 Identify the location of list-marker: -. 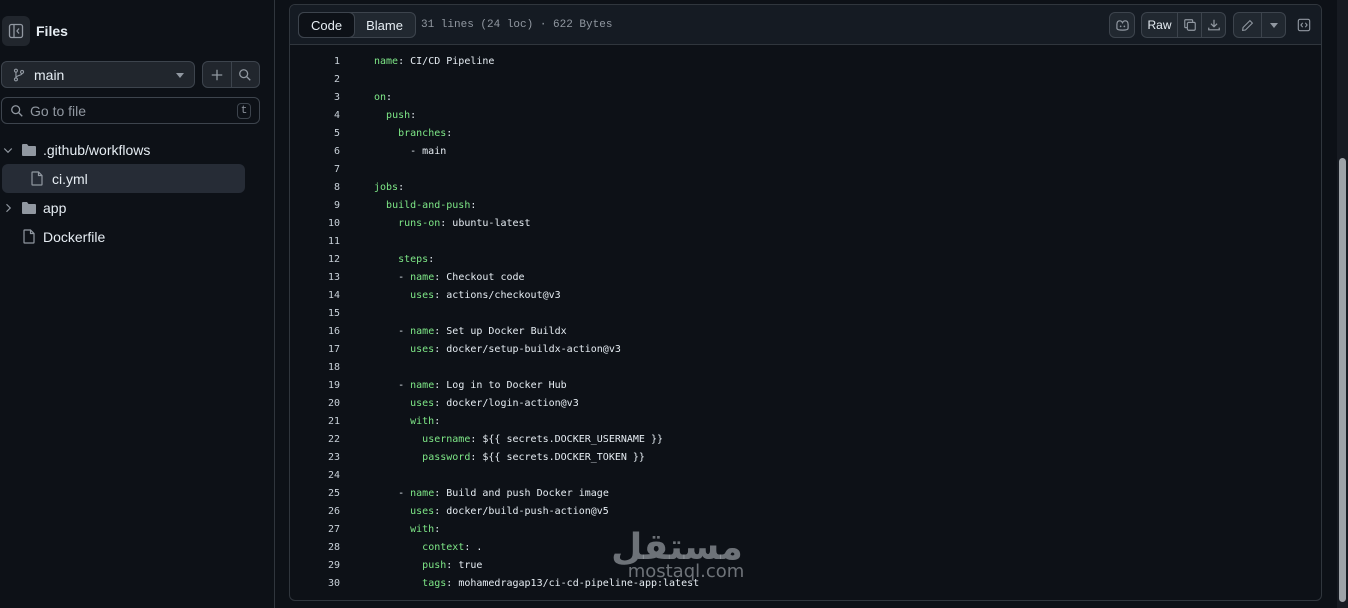
(404, 277).